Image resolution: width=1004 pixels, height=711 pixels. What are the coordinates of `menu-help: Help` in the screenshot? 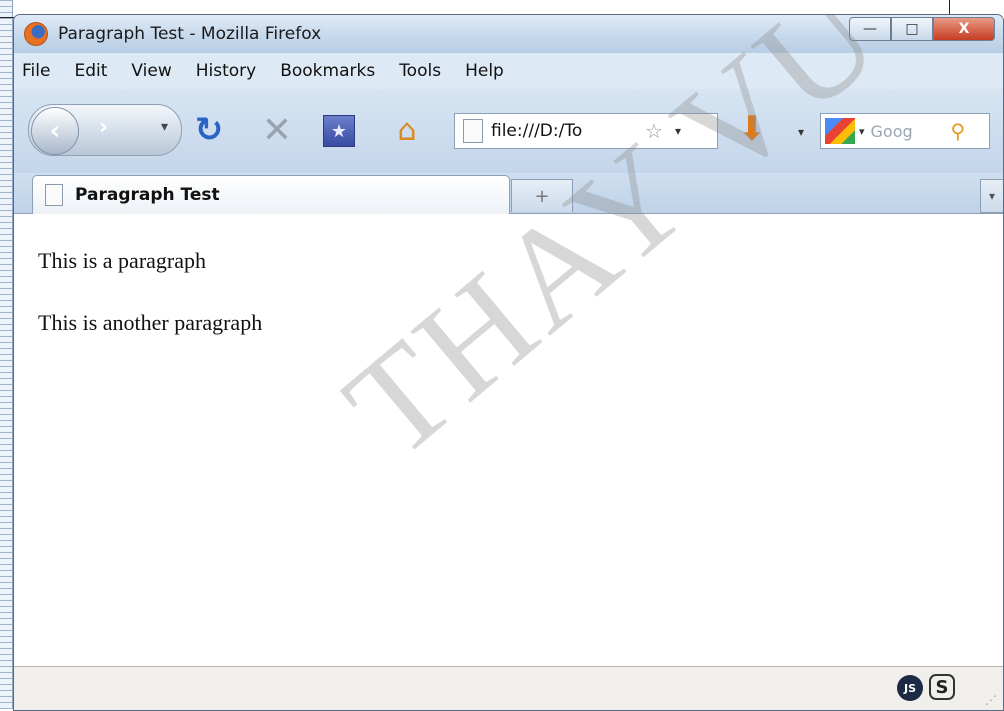 It's located at (484, 71).